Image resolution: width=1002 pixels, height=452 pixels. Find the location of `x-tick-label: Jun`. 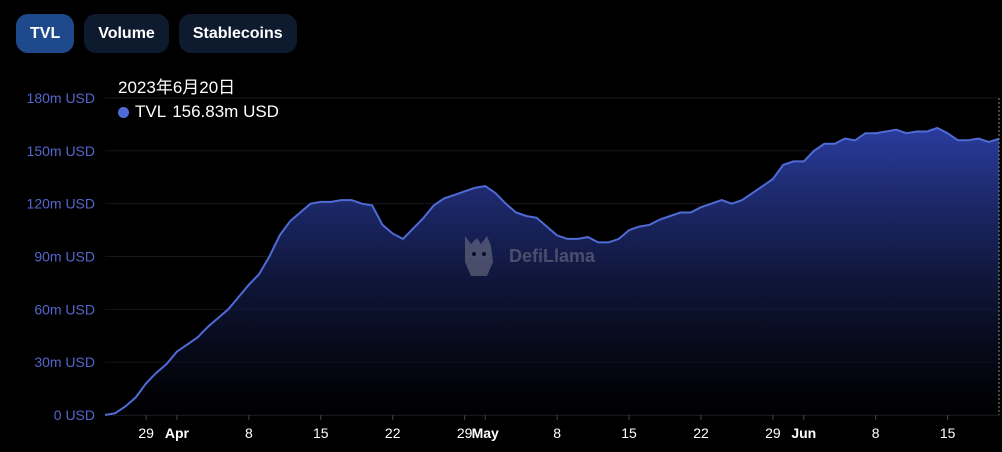

x-tick-label: Jun is located at coordinates (803, 433).